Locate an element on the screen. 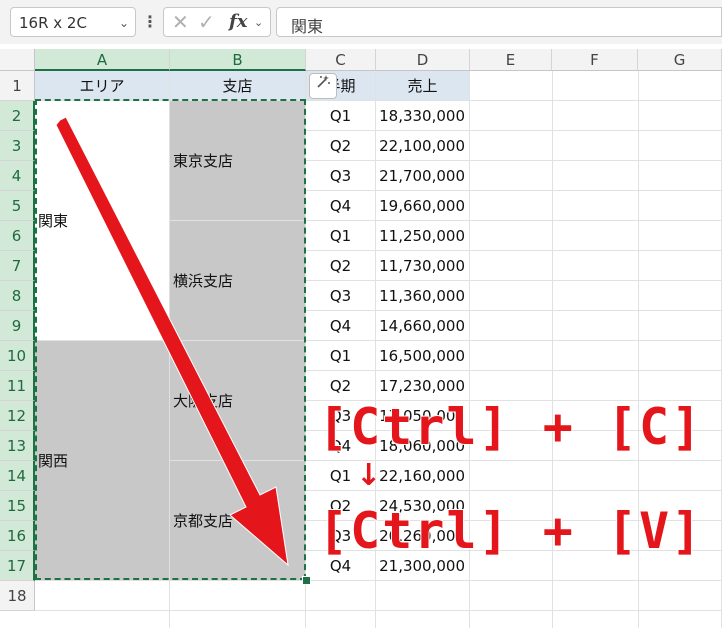 The image size is (722, 628). quick-analysis-icon is located at coordinates (323, 86).